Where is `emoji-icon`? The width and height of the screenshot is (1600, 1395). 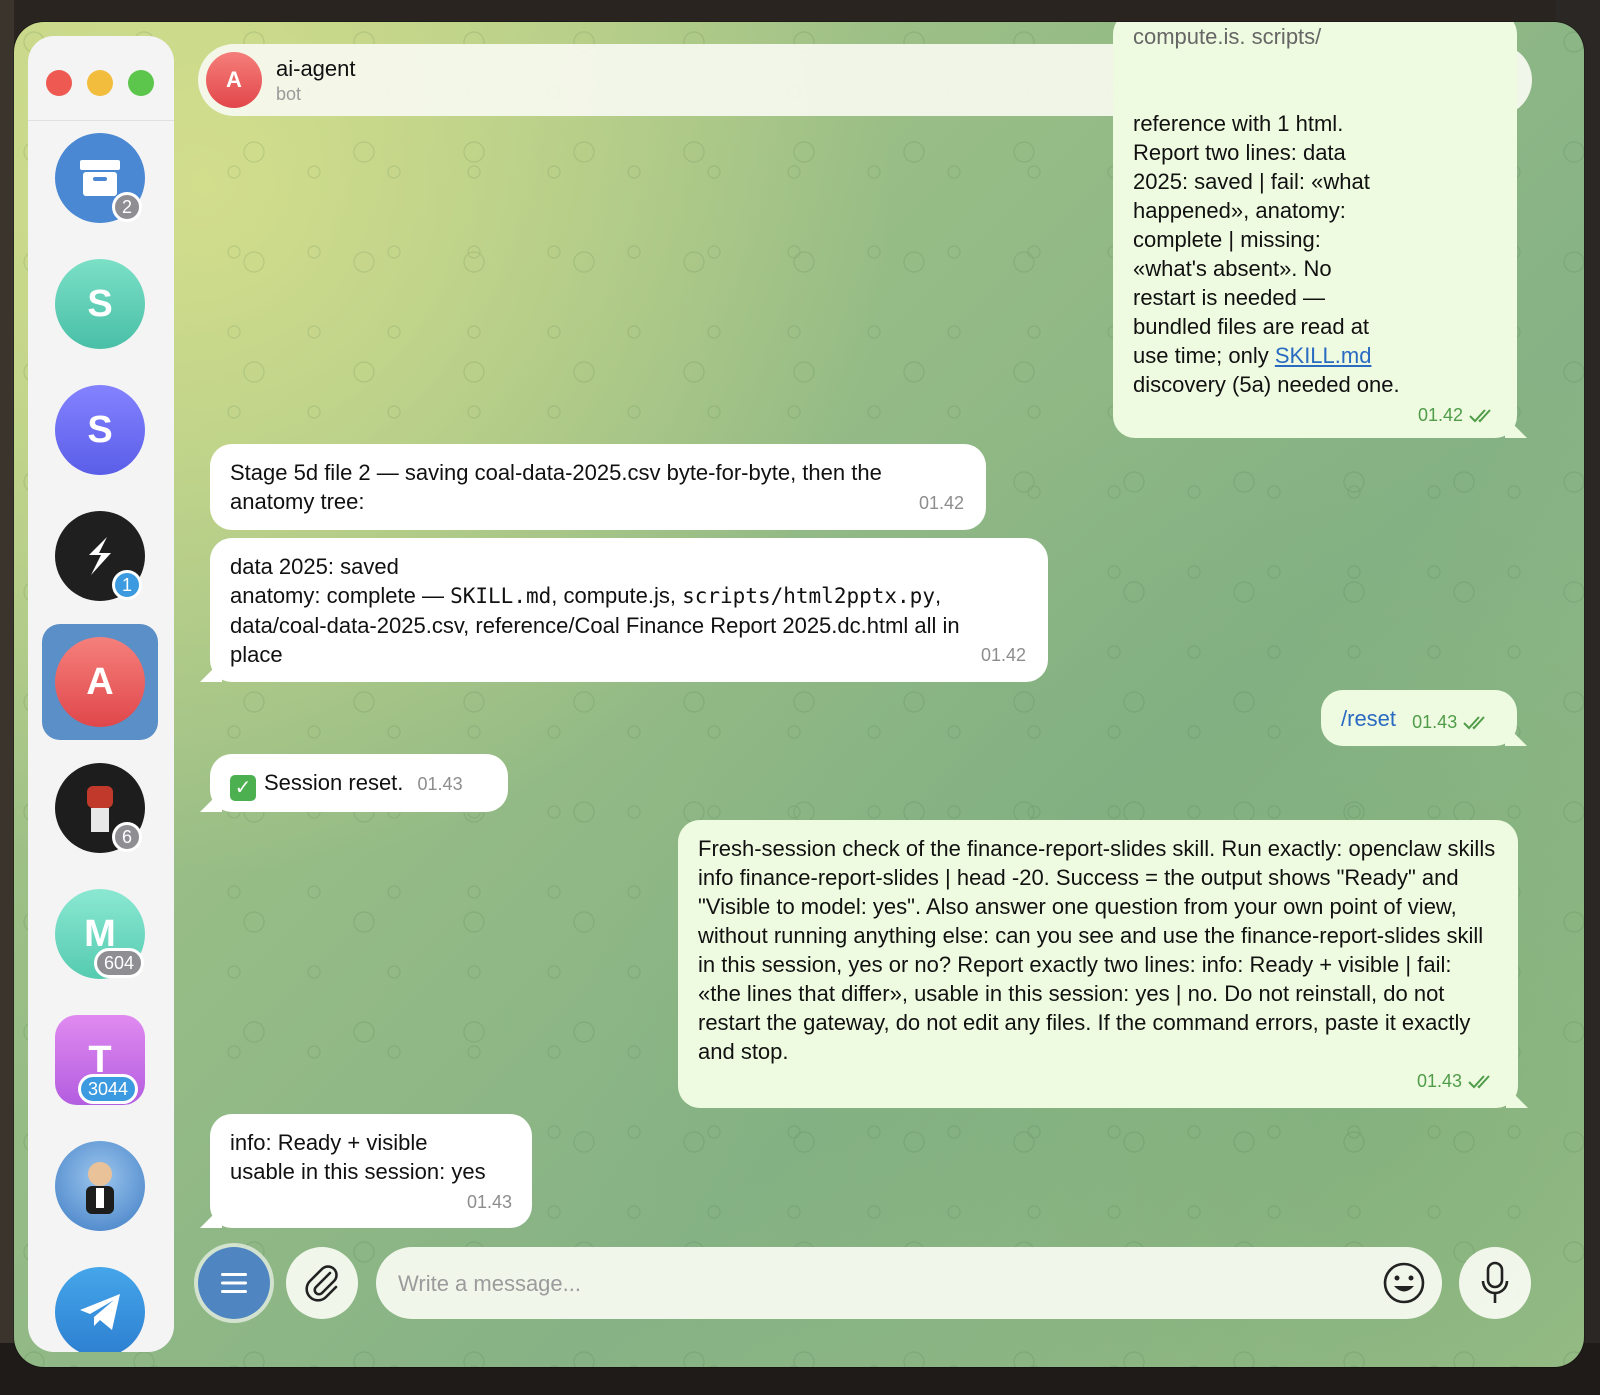 emoji-icon is located at coordinates (1404, 1283).